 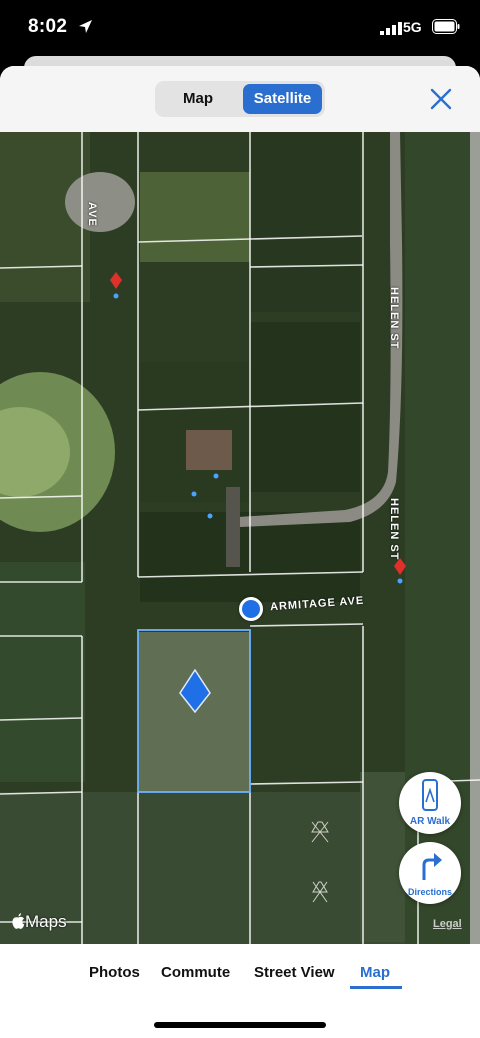 I want to click on tab-photos: Photos, so click(x=114, y=972).